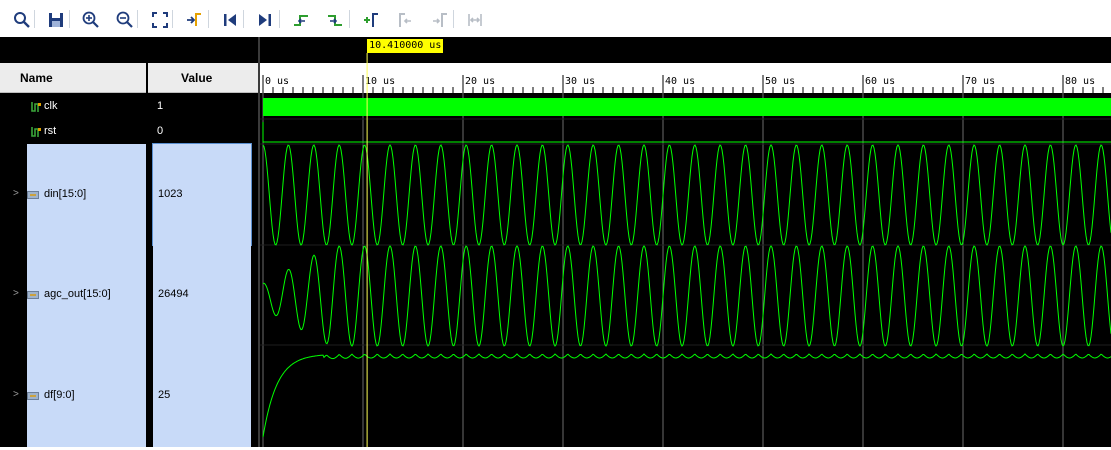 The height and width of the screenshot is (450, 1111). I want to click on go-to-last-time-button, so click(265, 20).